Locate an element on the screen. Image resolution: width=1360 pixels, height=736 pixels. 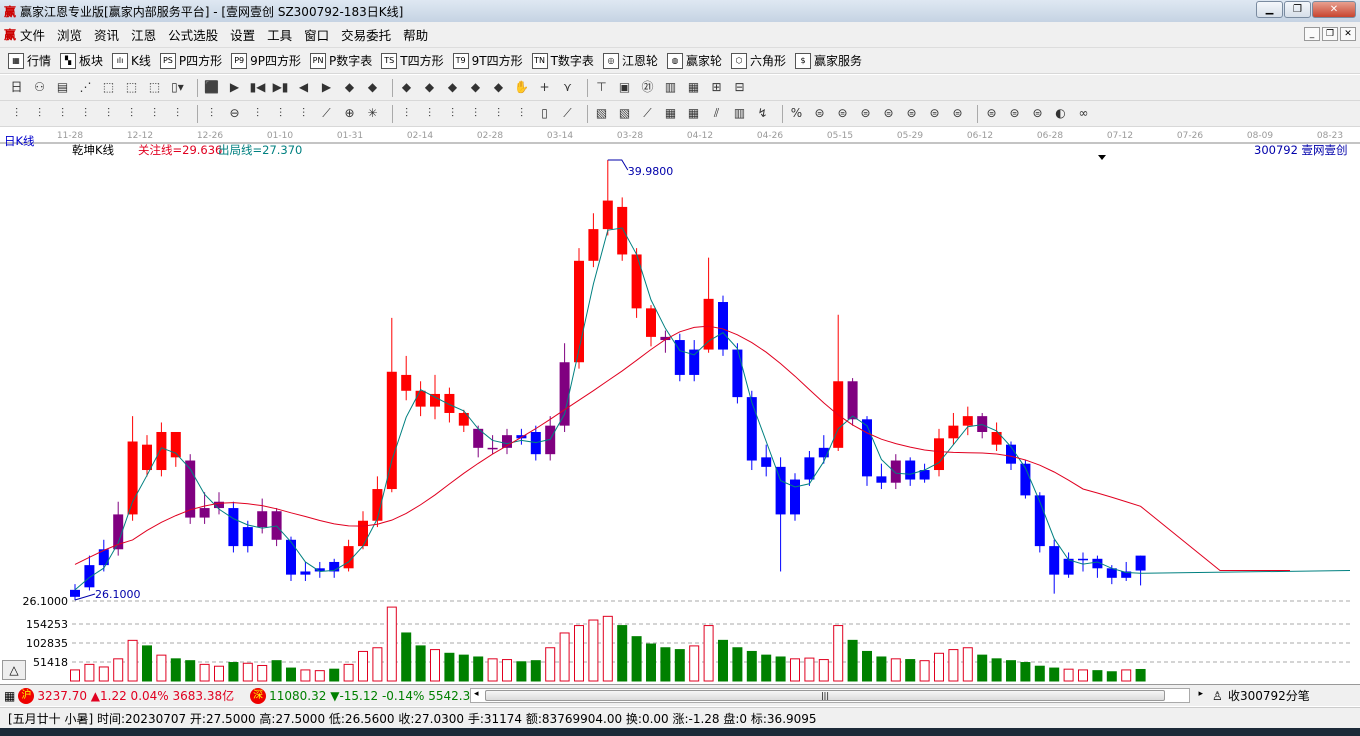
close-button: ✕ is located at coordinates (1334, 9).